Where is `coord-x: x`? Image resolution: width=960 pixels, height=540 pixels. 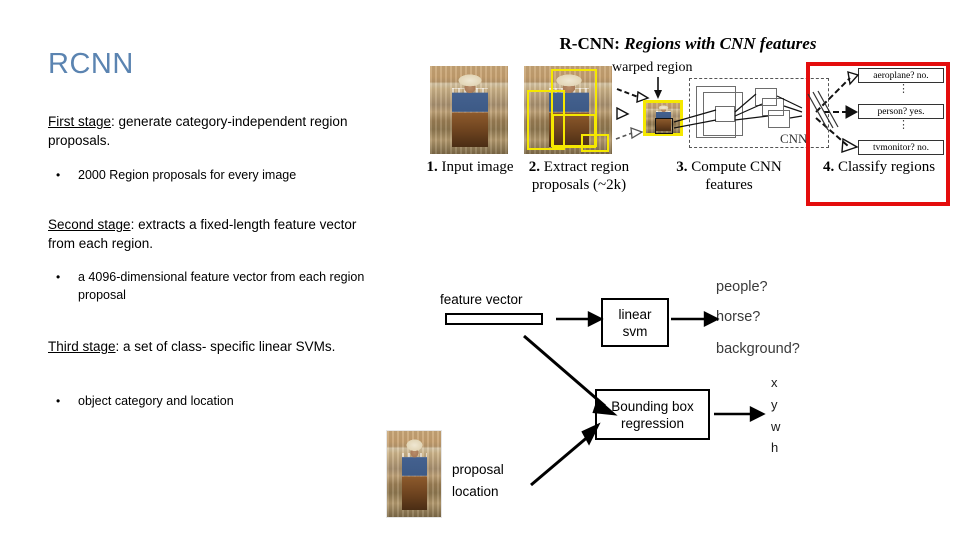
coord-x: x is located at coordinates (774, 382).